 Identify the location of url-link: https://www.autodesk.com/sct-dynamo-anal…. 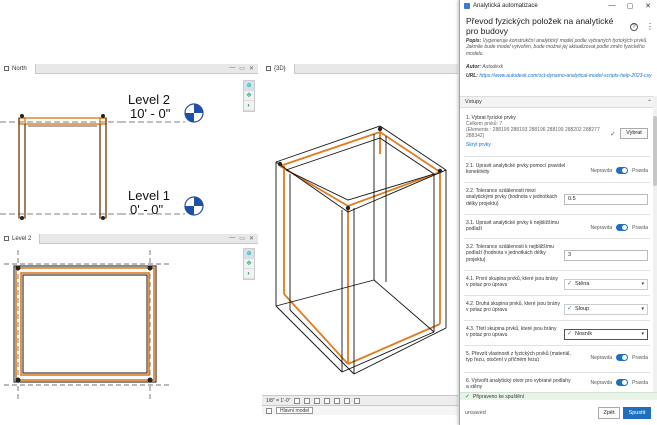
(565, 76).